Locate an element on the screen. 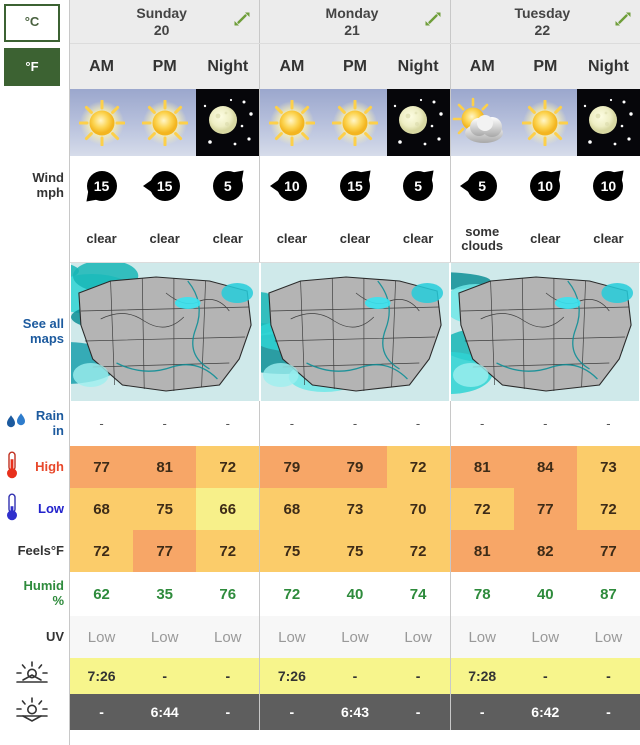 This screenshot has width=640, height=745. day-header-tuesday: Tuesday 22 is located at coordinates (545, 21).